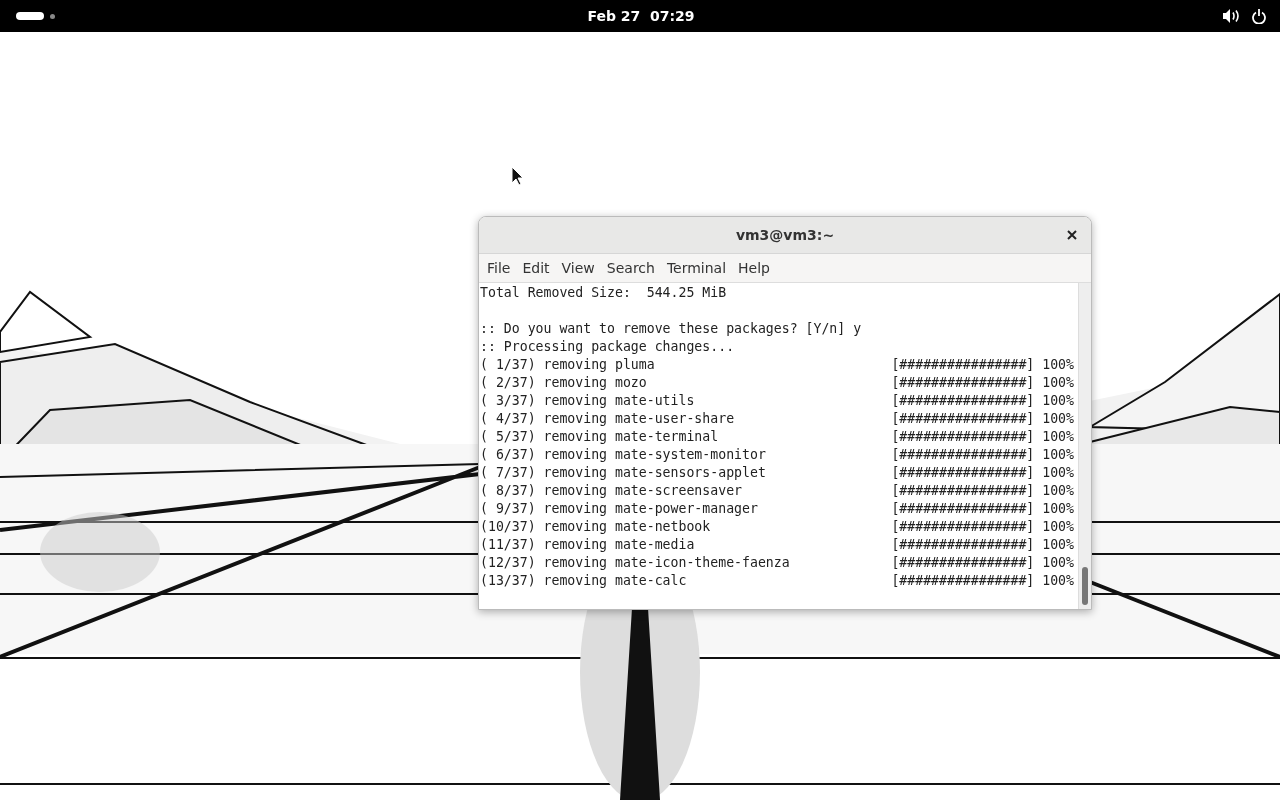  I want to click on menu-item: View, so click(578, 268).